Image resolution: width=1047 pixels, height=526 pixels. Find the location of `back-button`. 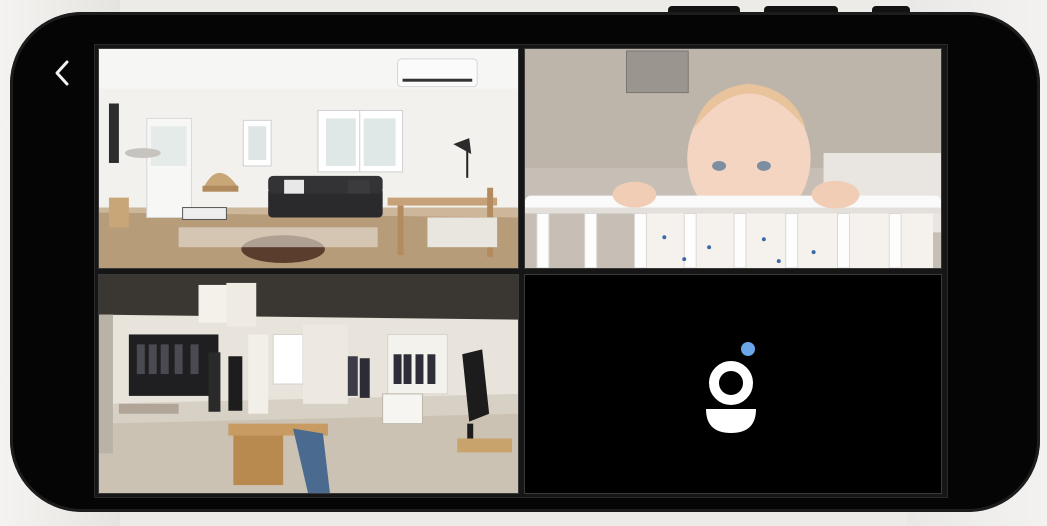

back-button is located at coordinates (63, 73).